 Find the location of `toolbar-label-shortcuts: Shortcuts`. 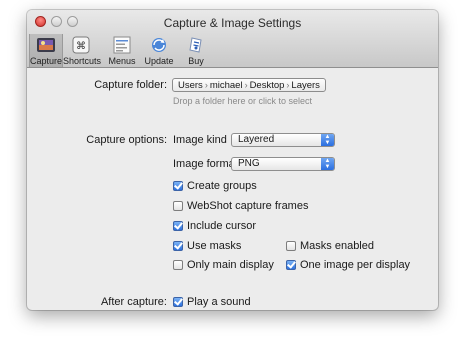

toolbar-label-shortcuts: Shortcuts is located at coordinates (82, 61).